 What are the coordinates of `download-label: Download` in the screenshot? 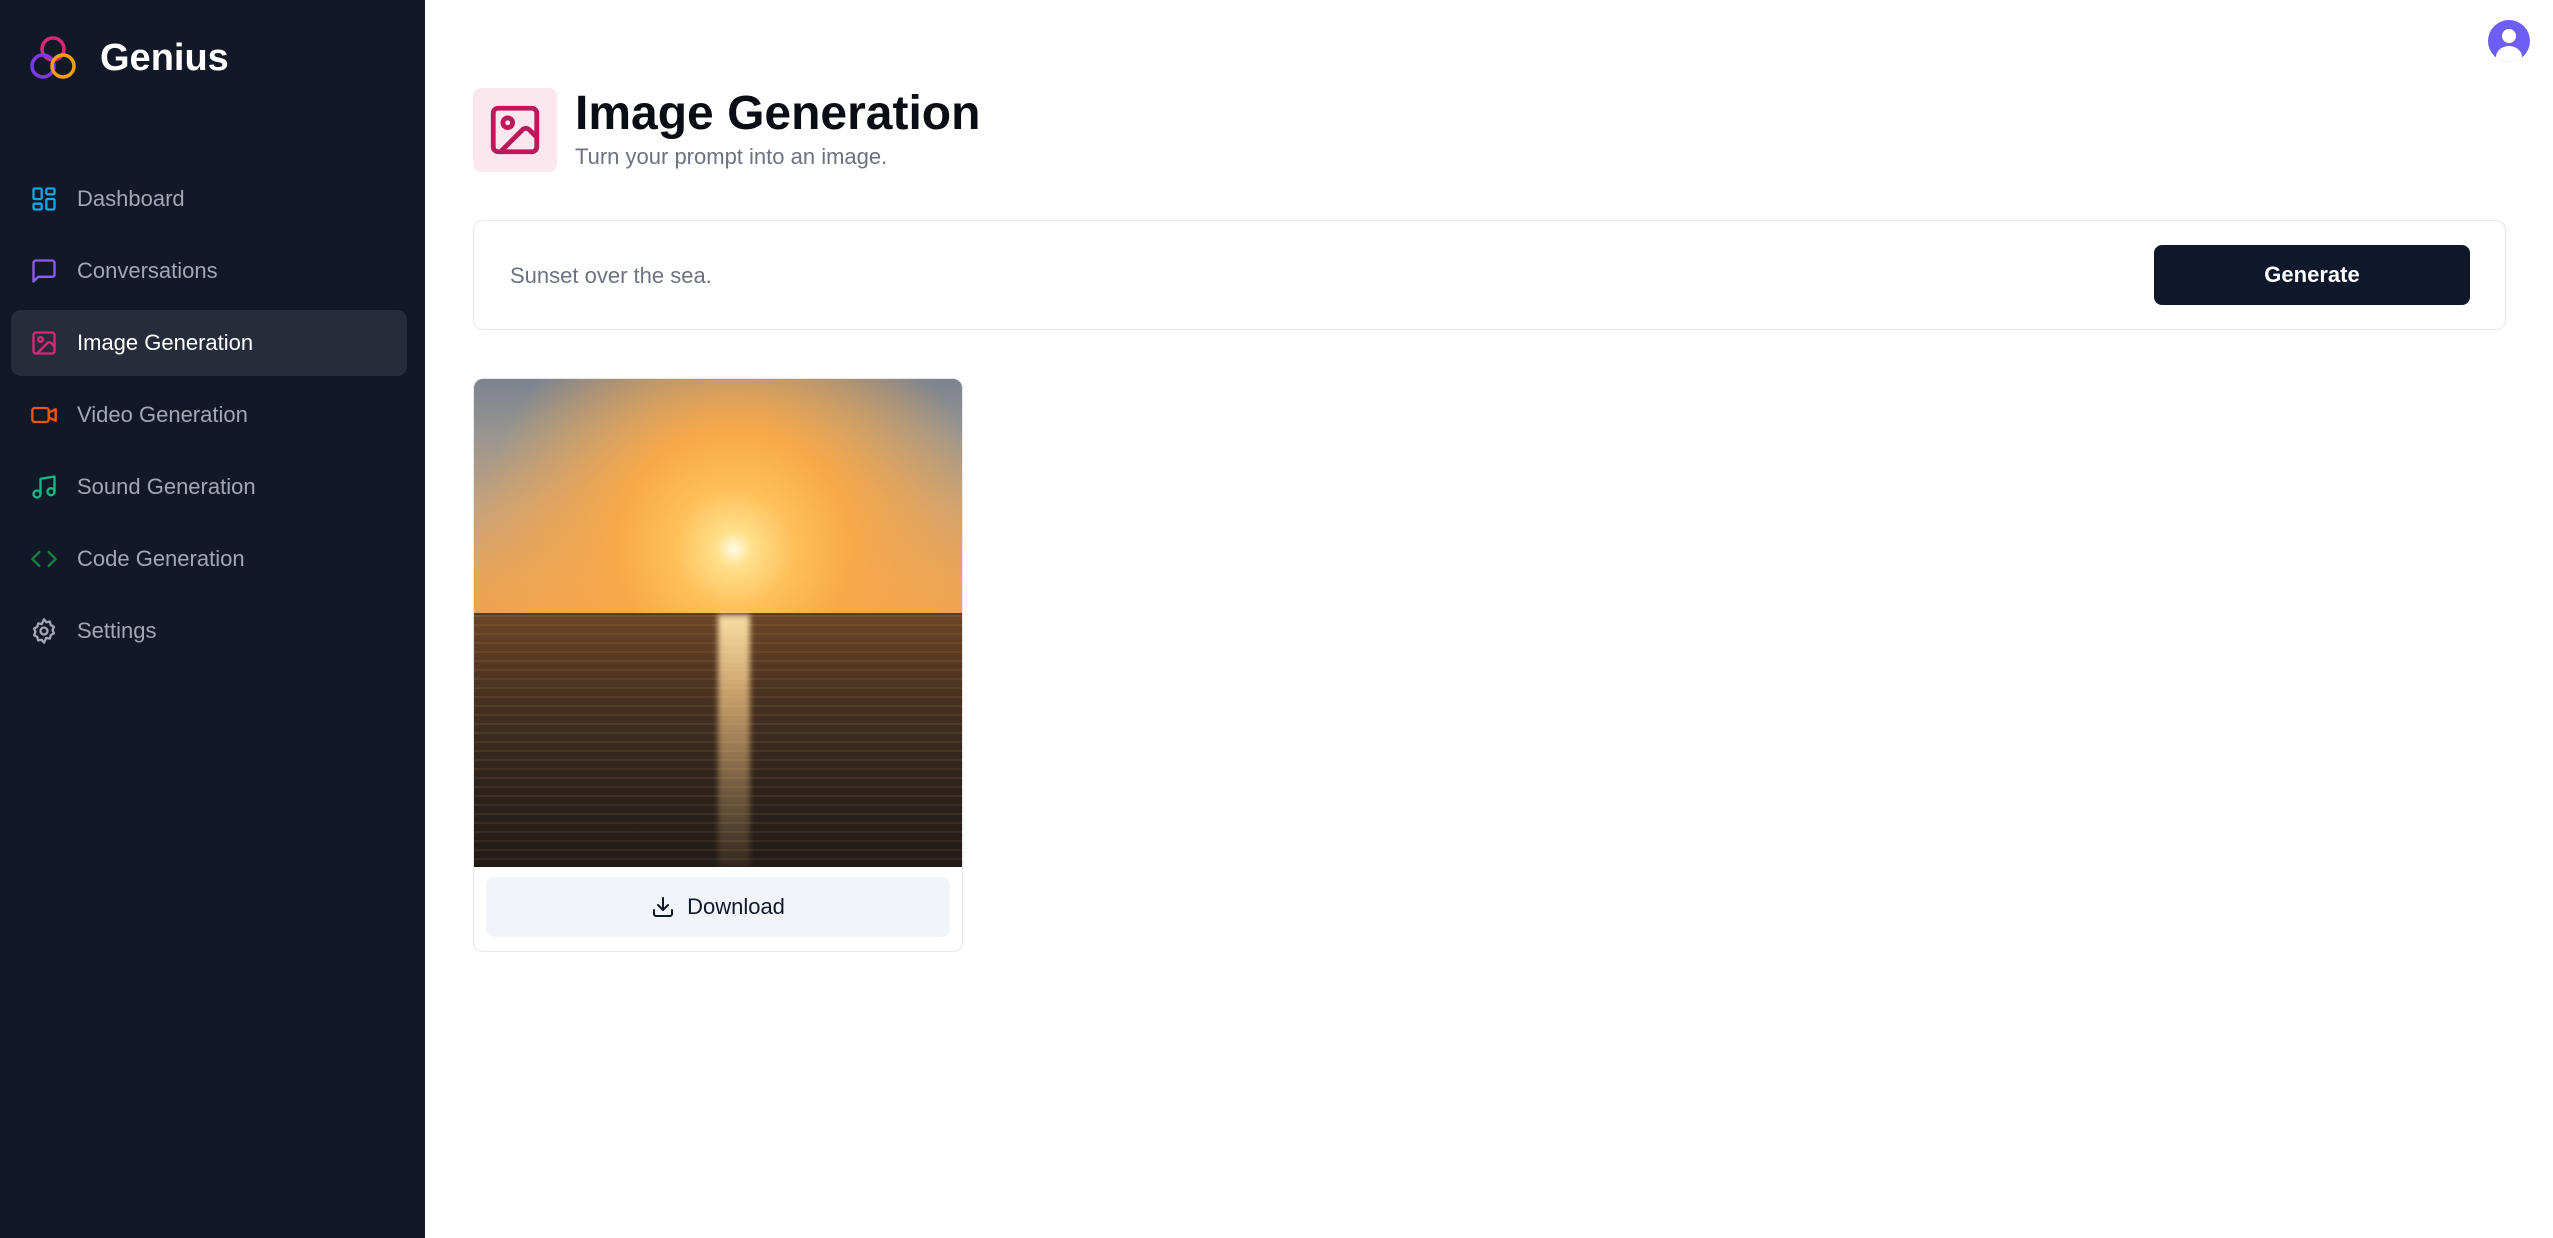 It's located at (736, 906).